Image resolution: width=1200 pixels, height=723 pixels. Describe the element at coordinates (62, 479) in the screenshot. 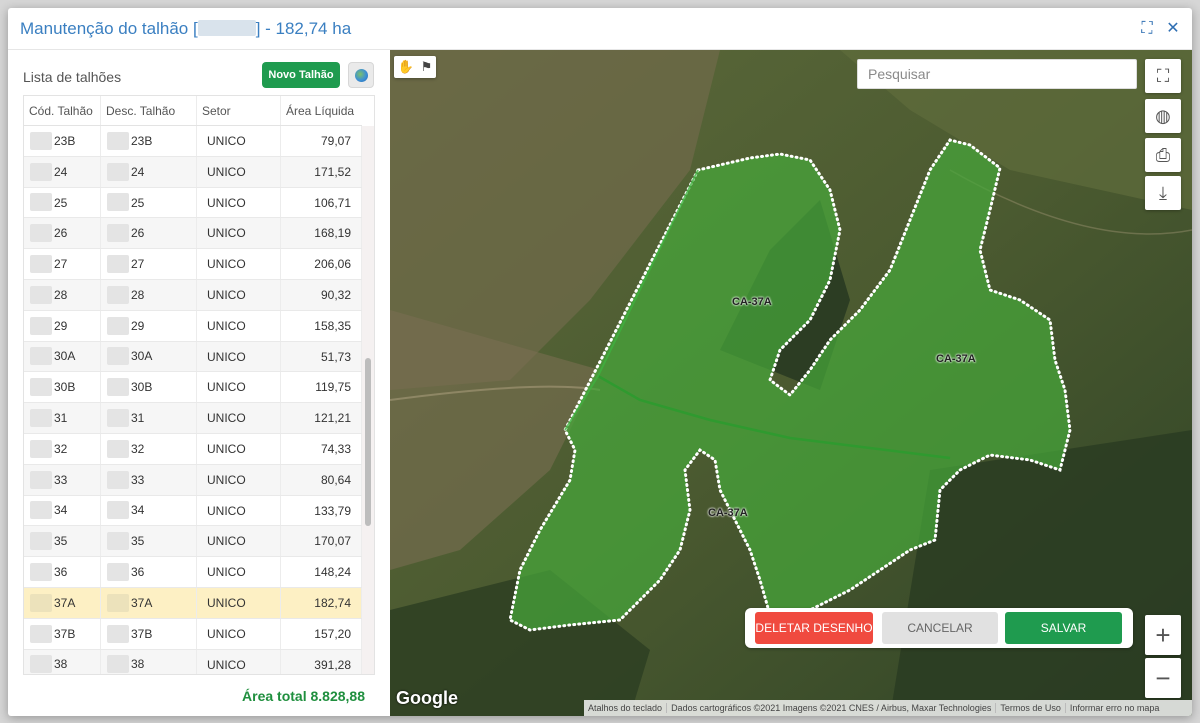

I see `cell-code: 33` at that location.